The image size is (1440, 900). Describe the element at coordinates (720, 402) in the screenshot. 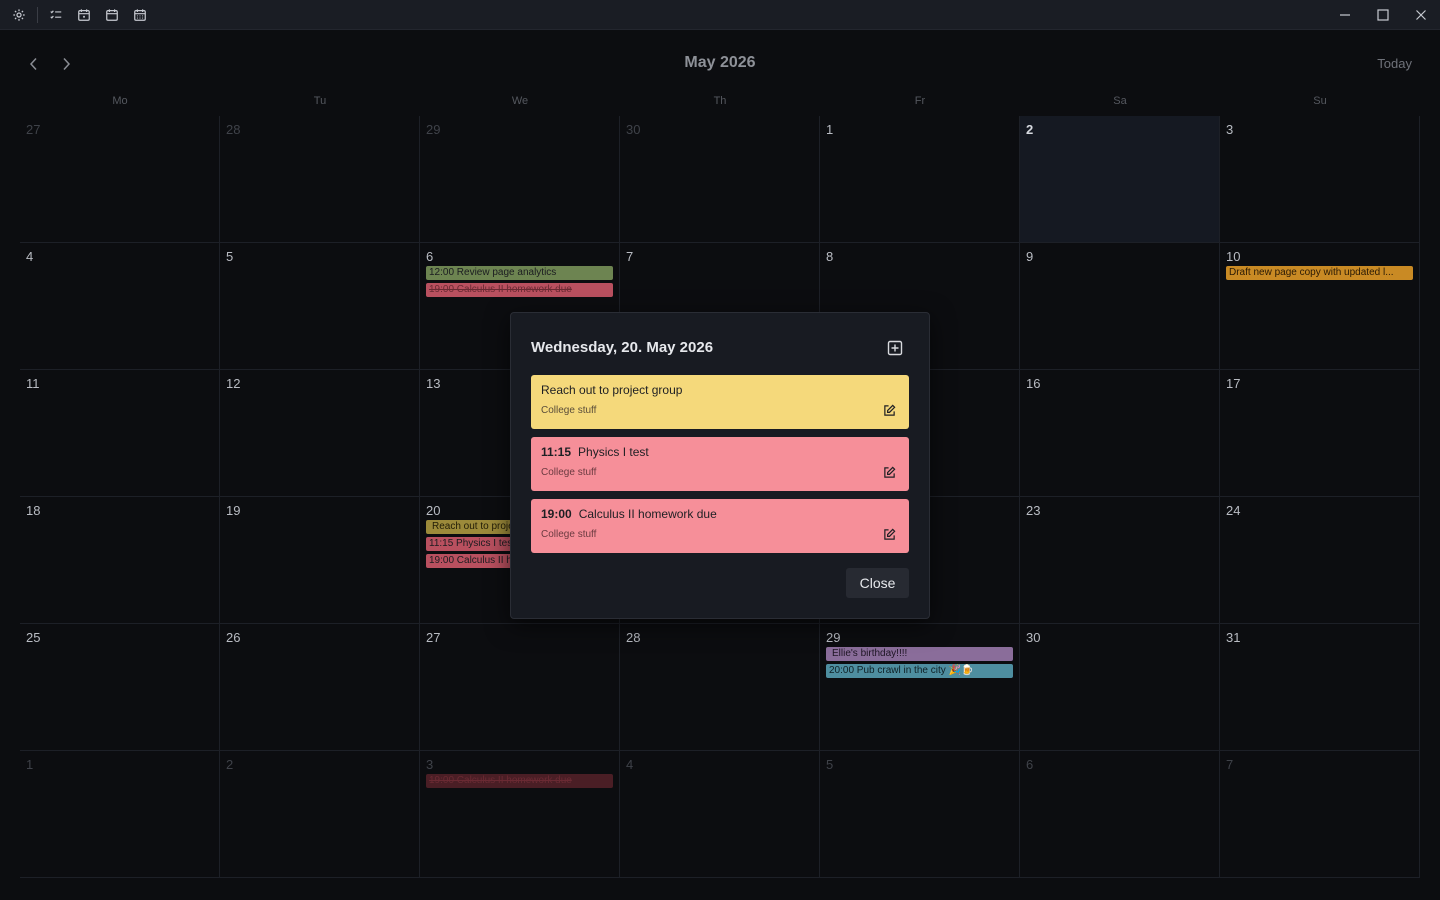

I see `event-card: Reach out to project group College stuff` at that location.